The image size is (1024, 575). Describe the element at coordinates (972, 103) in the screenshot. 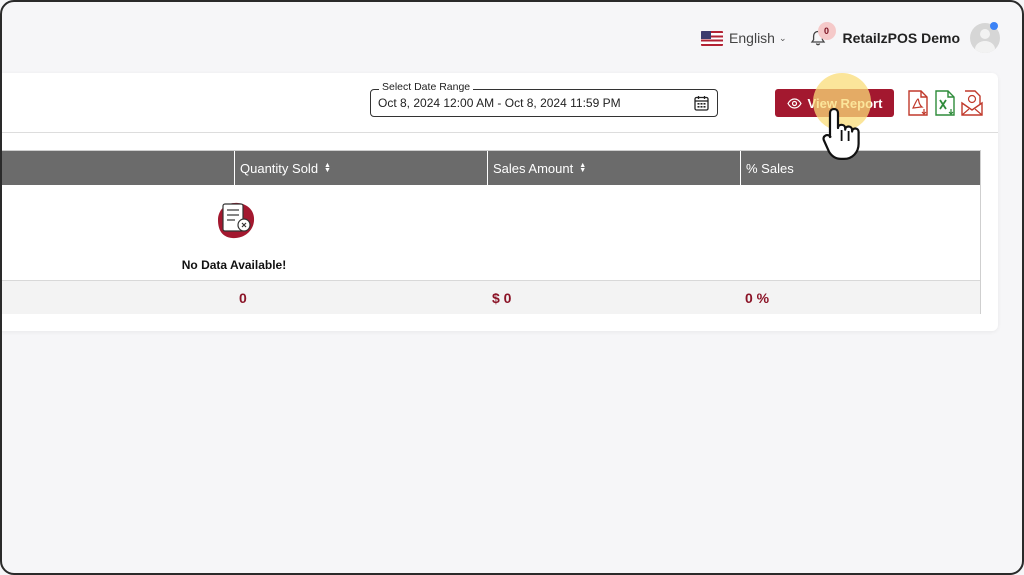

I see `email-export-icon` at that location.